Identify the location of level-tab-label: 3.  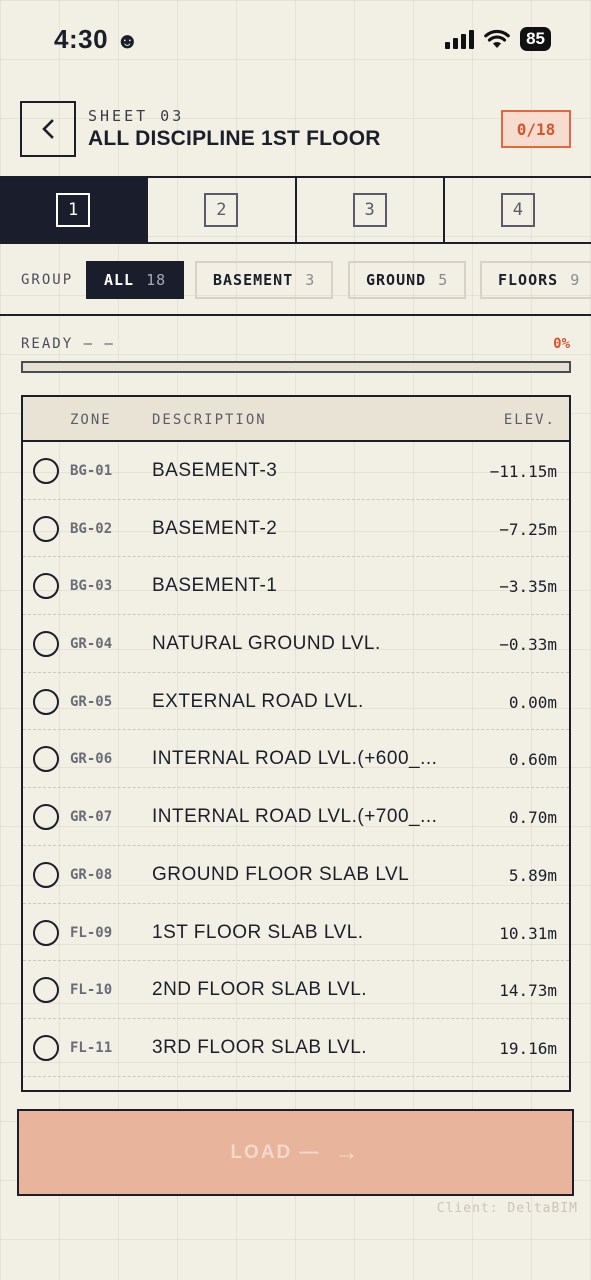
(369, 210).